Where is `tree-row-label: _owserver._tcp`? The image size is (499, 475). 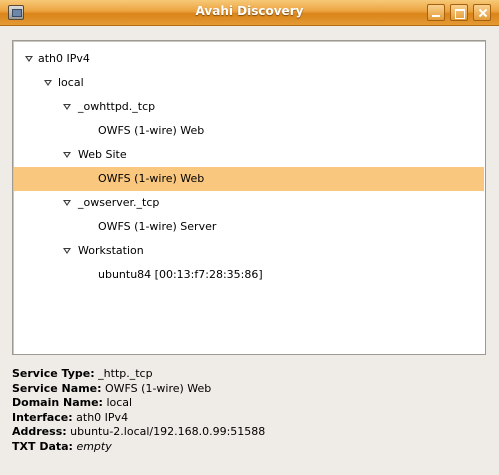
tree-row-label: _owserver._tcp is located at coordinates (119, 202).